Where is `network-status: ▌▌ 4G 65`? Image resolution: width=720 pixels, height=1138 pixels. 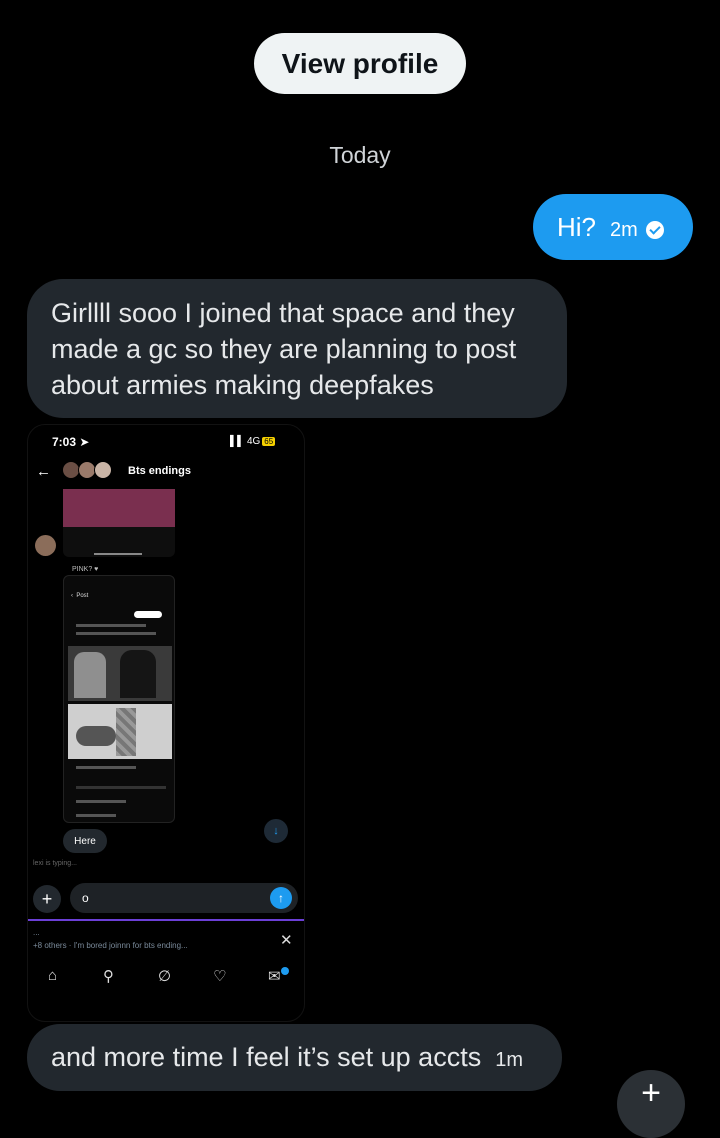 network-status: ▌▌ 4G 65 is located at coordinates (253, 441).